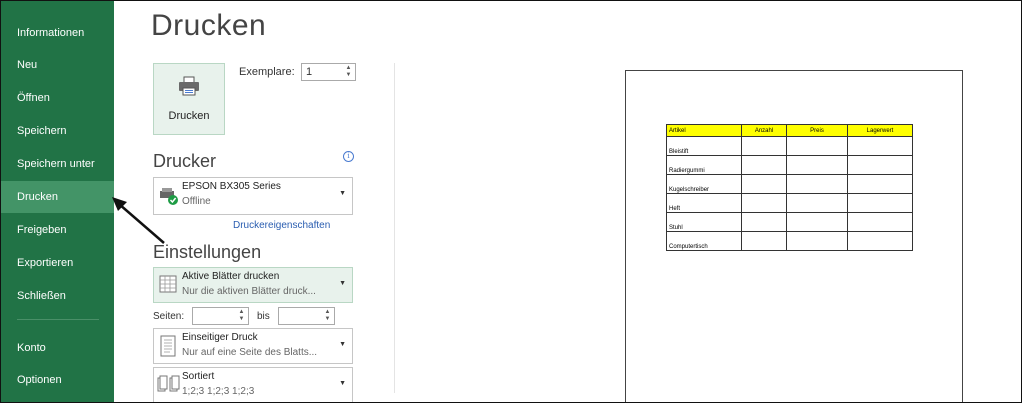  What do you see at coordinates (267, 72) in the screenshot?
I see `copies-label: Exemplare:` at bounding box center [267, 72].